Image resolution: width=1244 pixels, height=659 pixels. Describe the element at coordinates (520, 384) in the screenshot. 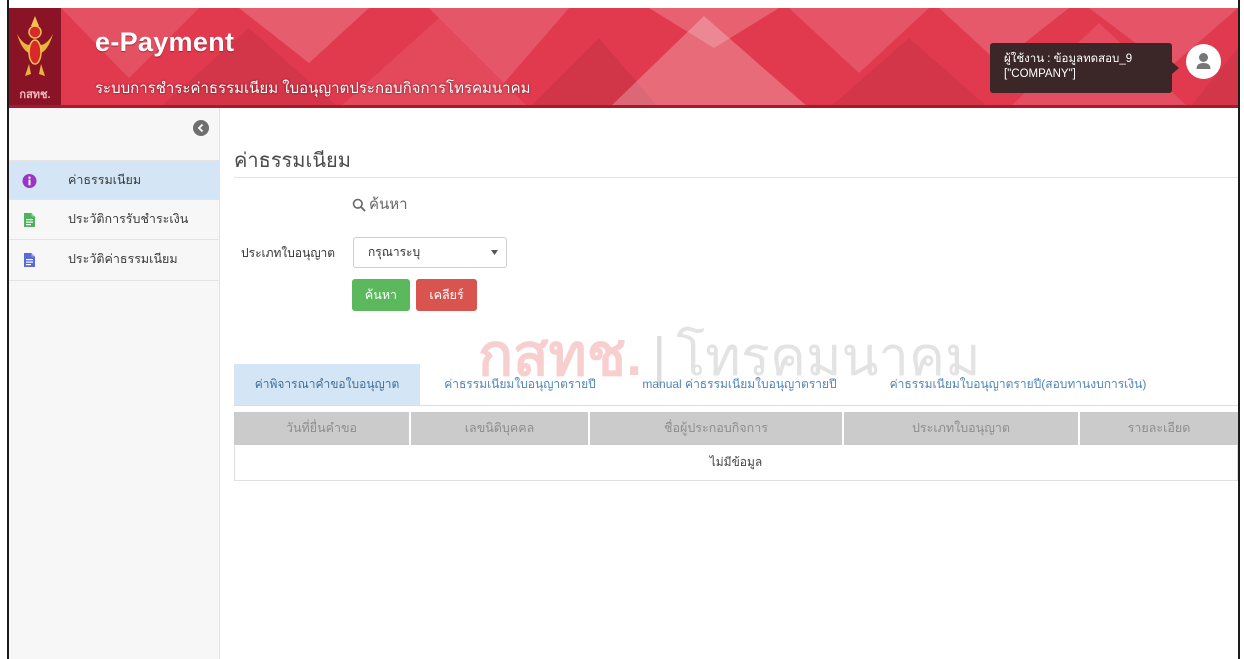

I see `tab-annual-license-fee: ค่าธรรมเนียมใบอนุญาตรายปี` at that location.